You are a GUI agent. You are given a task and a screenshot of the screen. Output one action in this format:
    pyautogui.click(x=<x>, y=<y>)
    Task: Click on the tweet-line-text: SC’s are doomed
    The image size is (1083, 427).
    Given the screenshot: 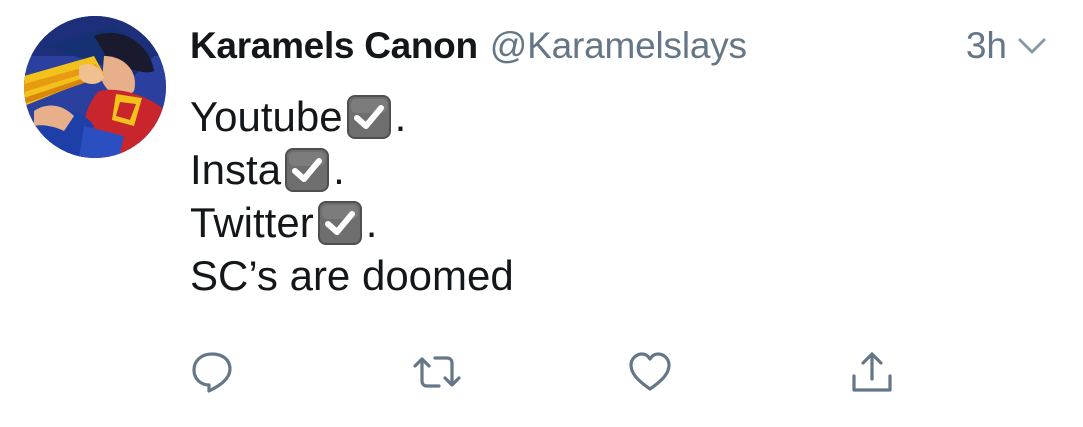 What is the action you would take?
    pyautogui.click(x=352, y=275)
    